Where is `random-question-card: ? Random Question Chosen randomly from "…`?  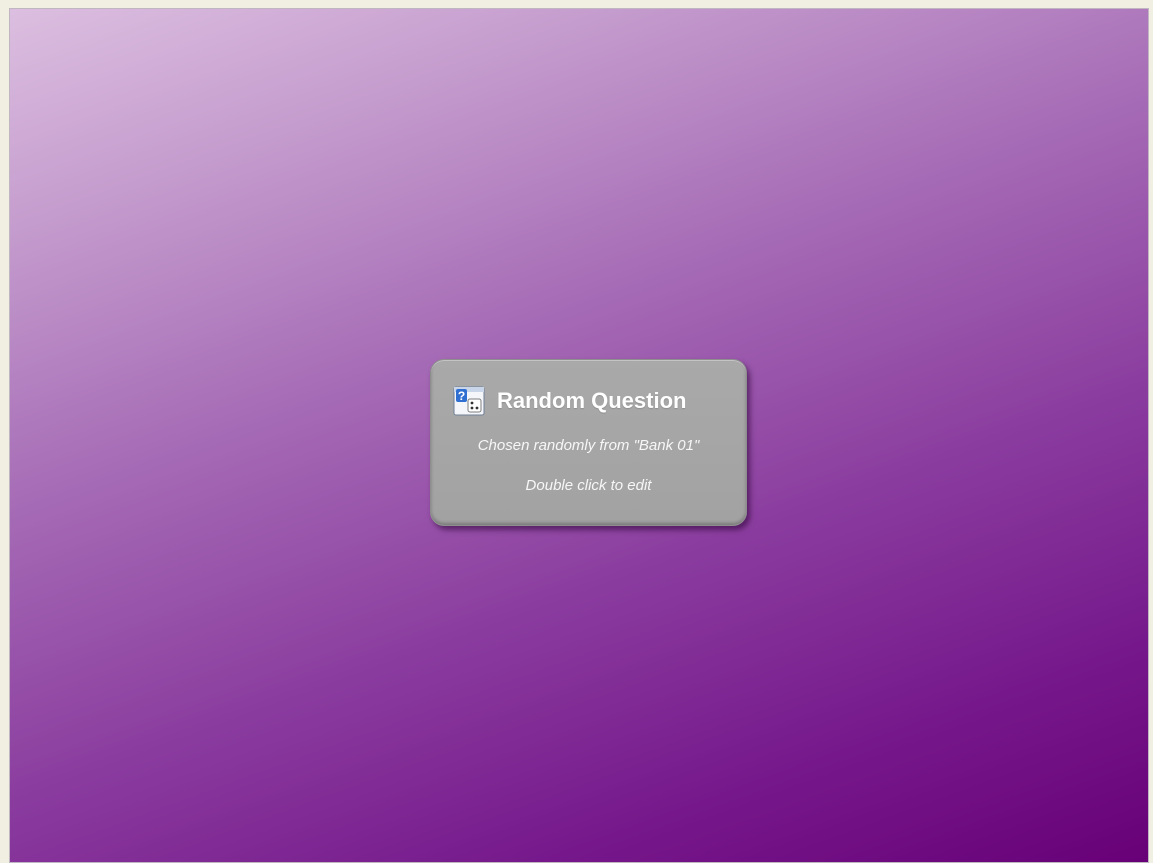 random-question-card: ? Random Question Chosen randomly from "… is located at coordinates (588, 442).